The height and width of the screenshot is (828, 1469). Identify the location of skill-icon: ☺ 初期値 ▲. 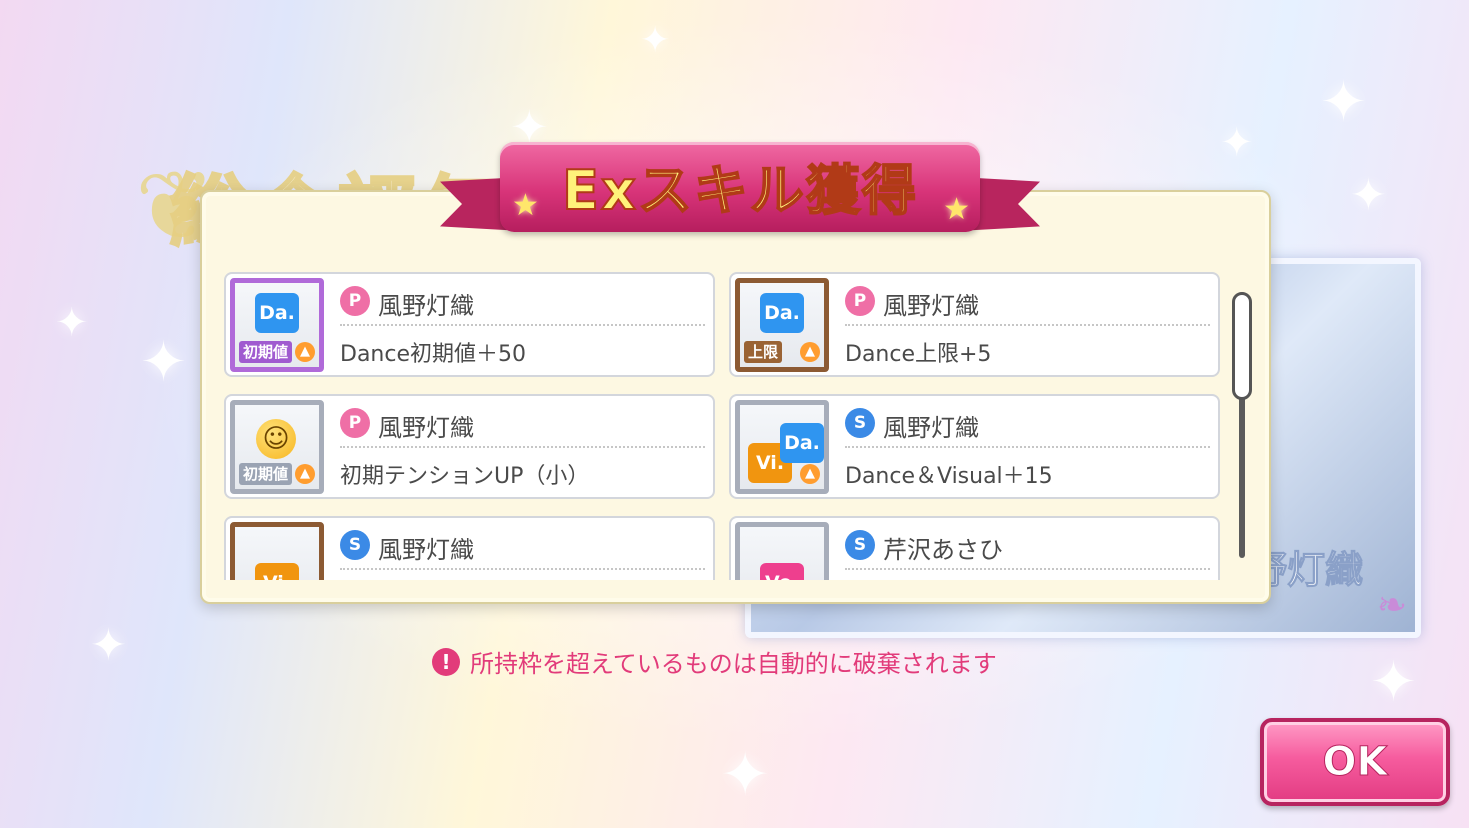
(277, 447).